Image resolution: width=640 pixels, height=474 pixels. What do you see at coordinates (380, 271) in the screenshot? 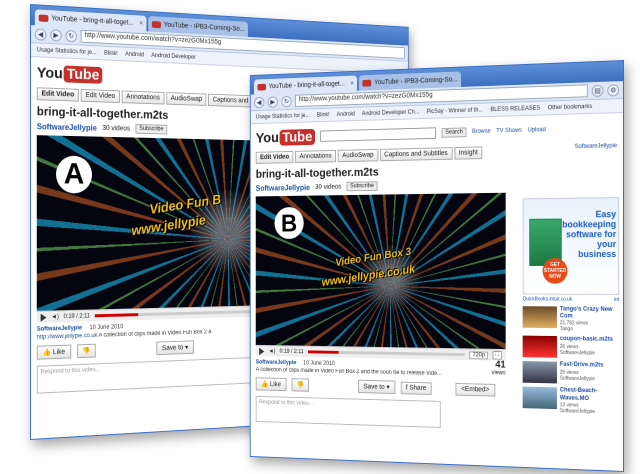
I see `video-player: B Video Fun Box 3 www.jellypie.co.uk` at bounding box center [380, 271].